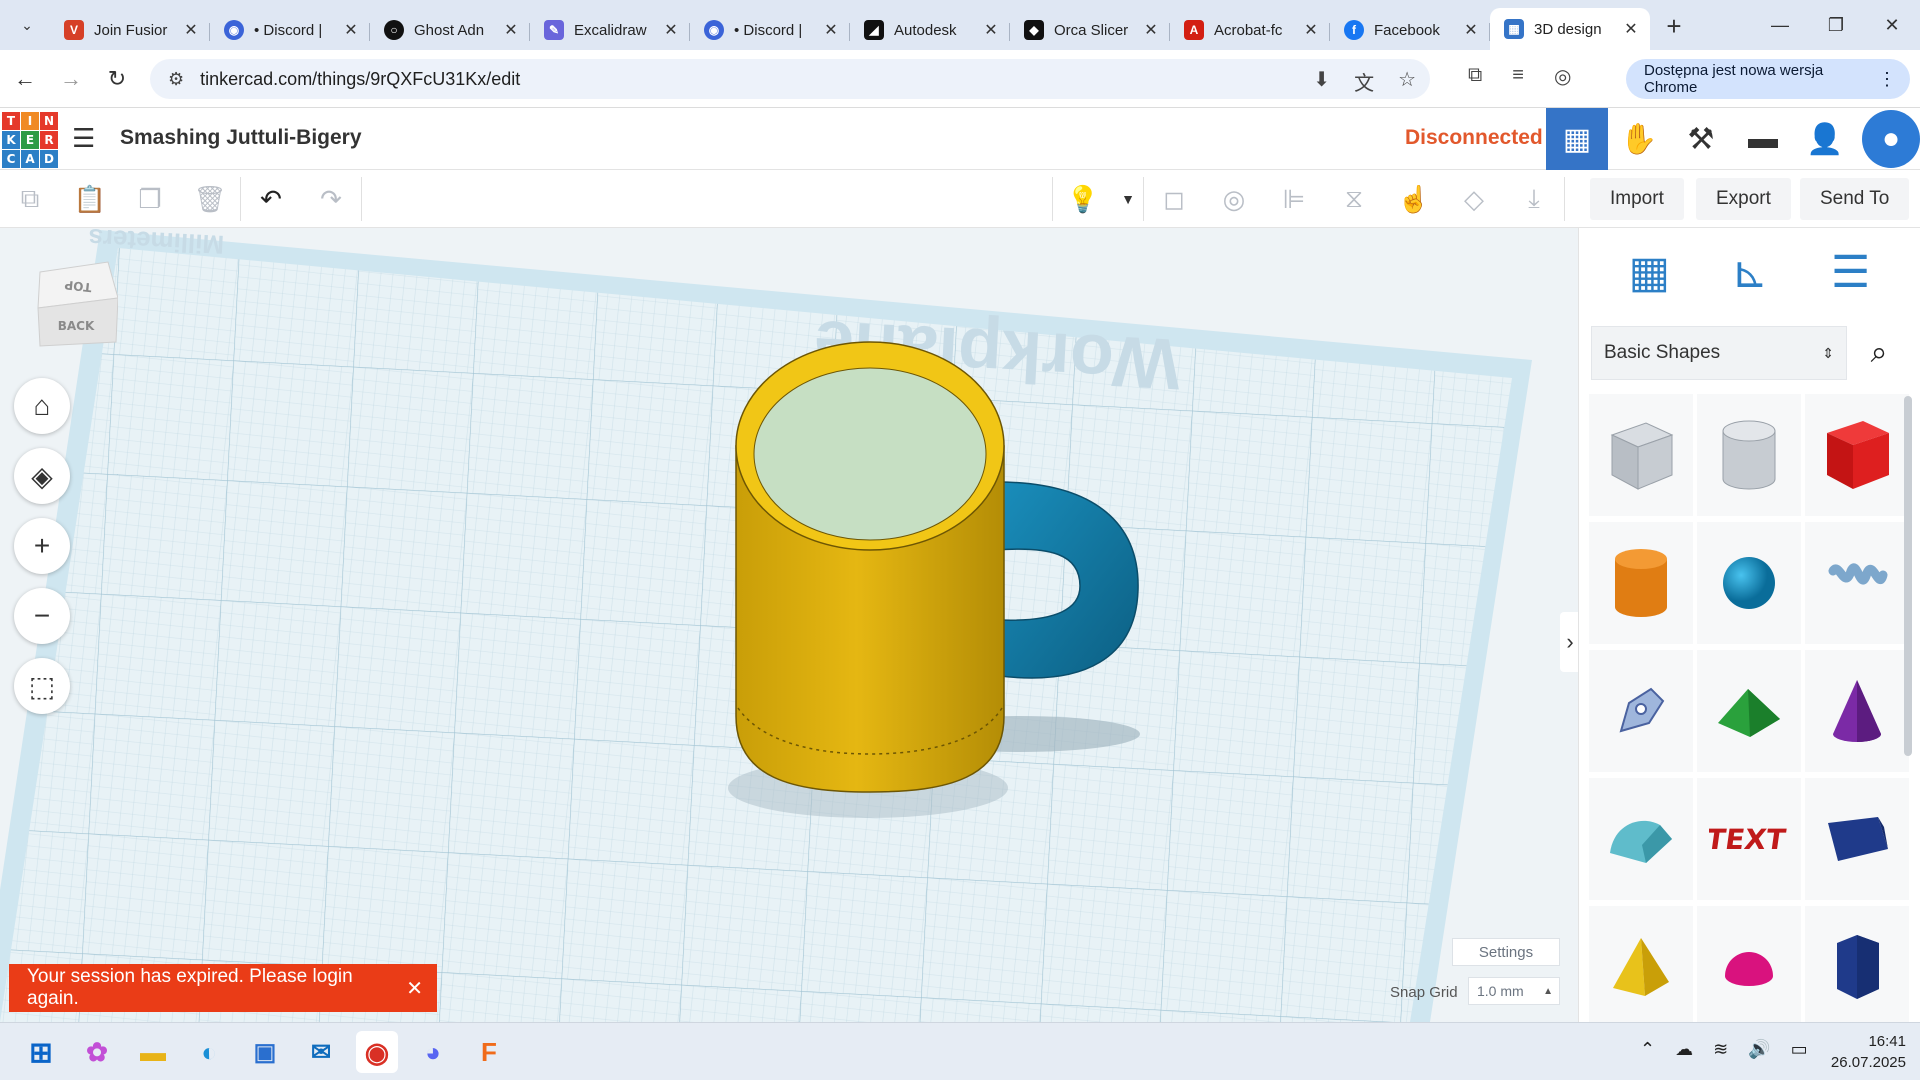  I want to click on view-cube-top: TOP, so click(78, 286).